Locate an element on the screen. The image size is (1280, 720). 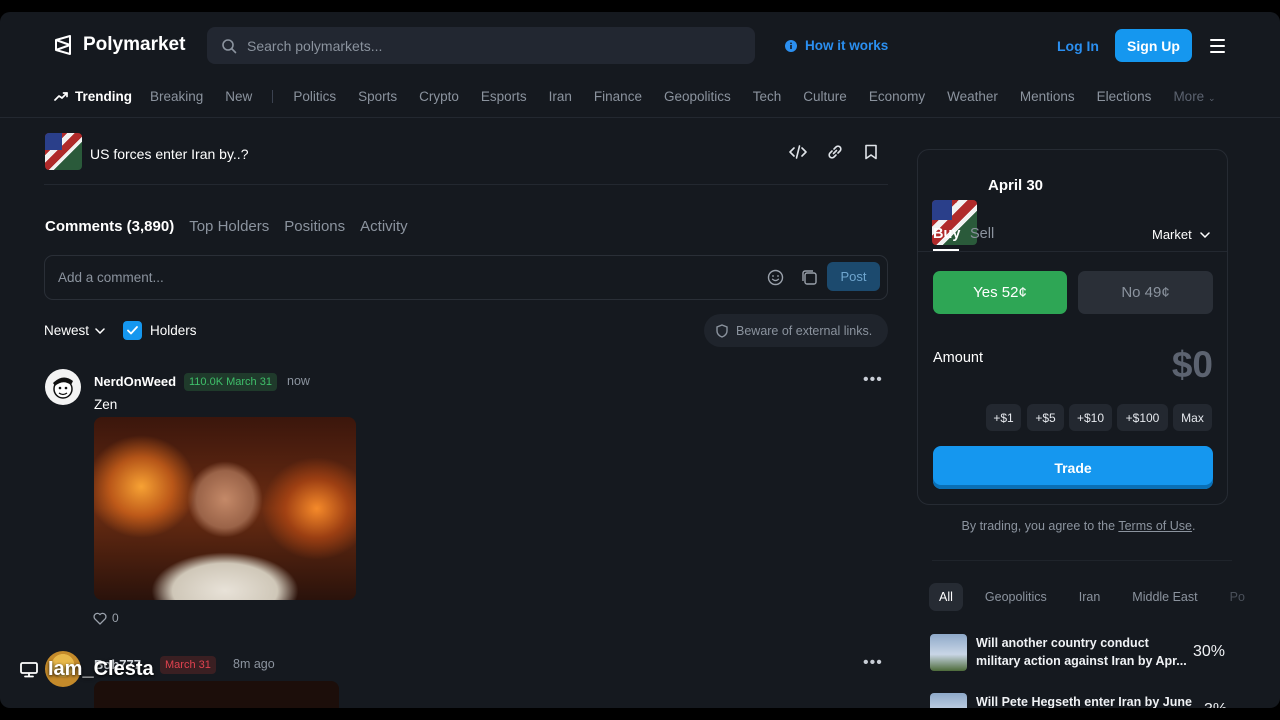
add-1-button: +$1 is located at coordinates (1003, 417).